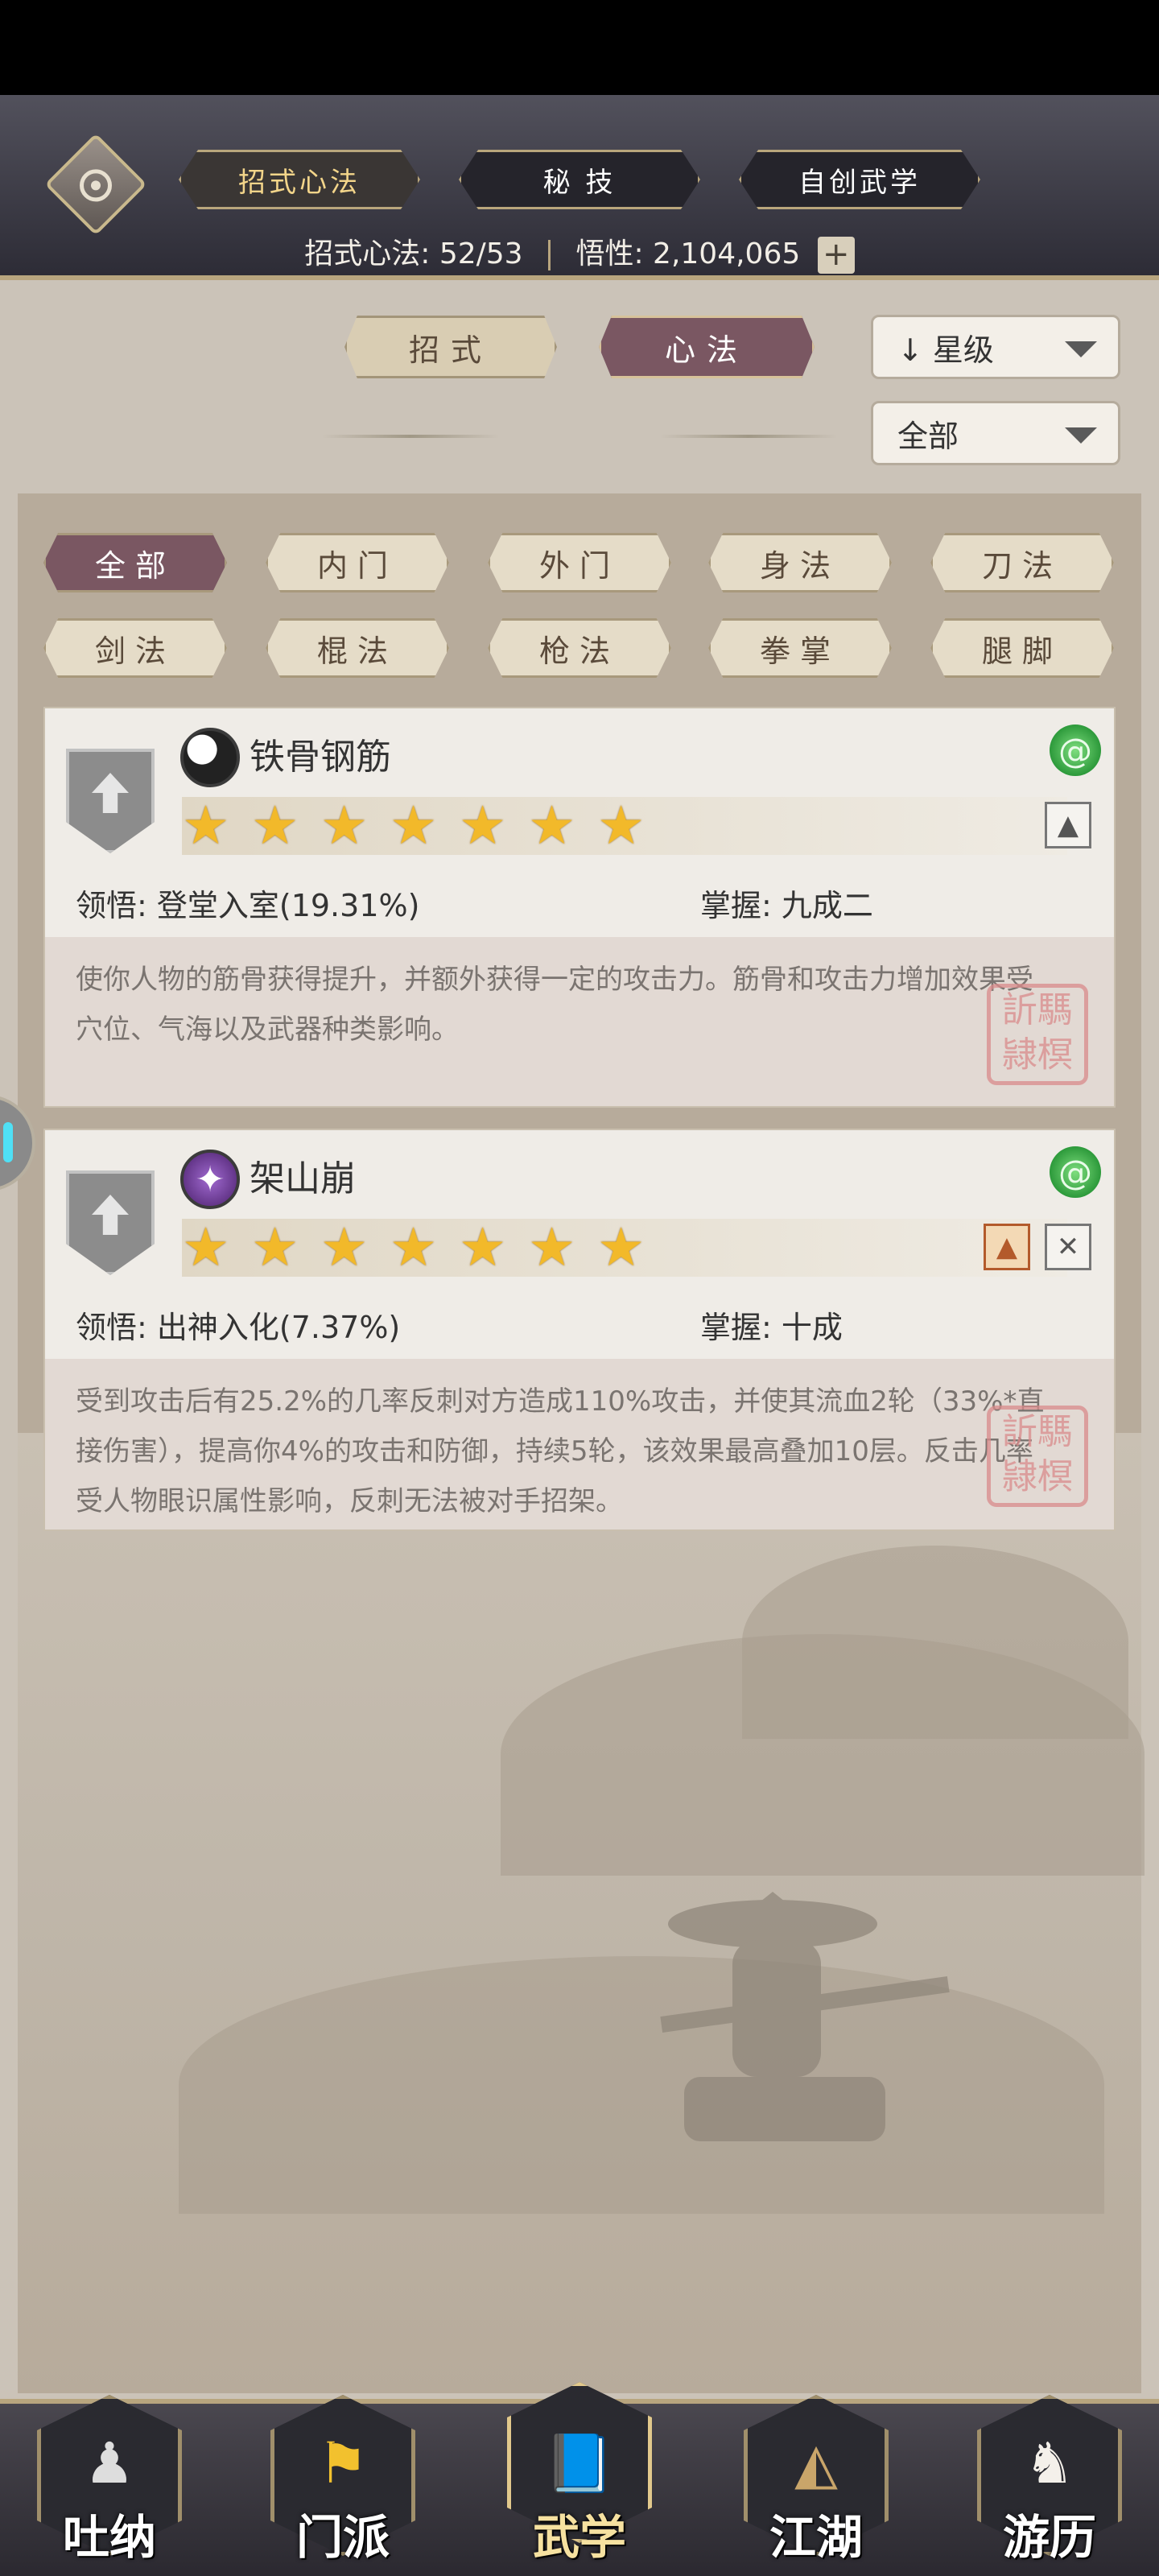 The image size is (1159, 2576). I want to click on nav-travel: ♞ 游历, so click(1049, 2483).